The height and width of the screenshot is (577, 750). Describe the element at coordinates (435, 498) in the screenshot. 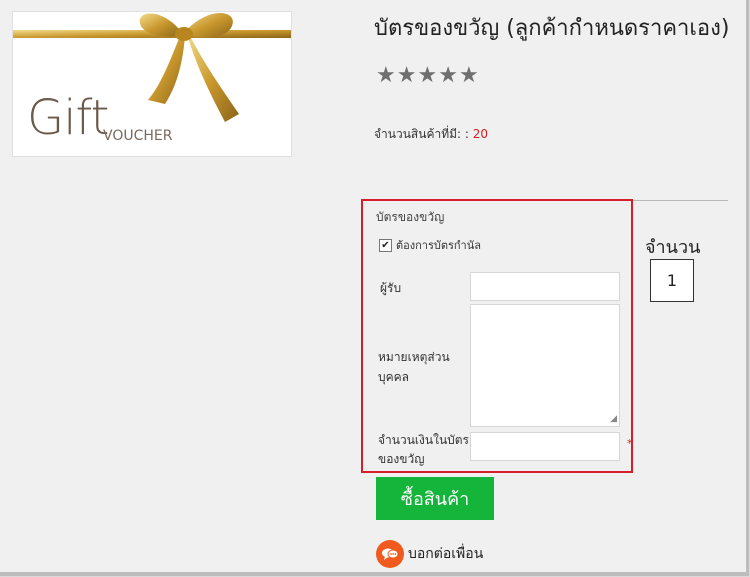

I see `buy-button: ซื้อสินค้า` at that location.